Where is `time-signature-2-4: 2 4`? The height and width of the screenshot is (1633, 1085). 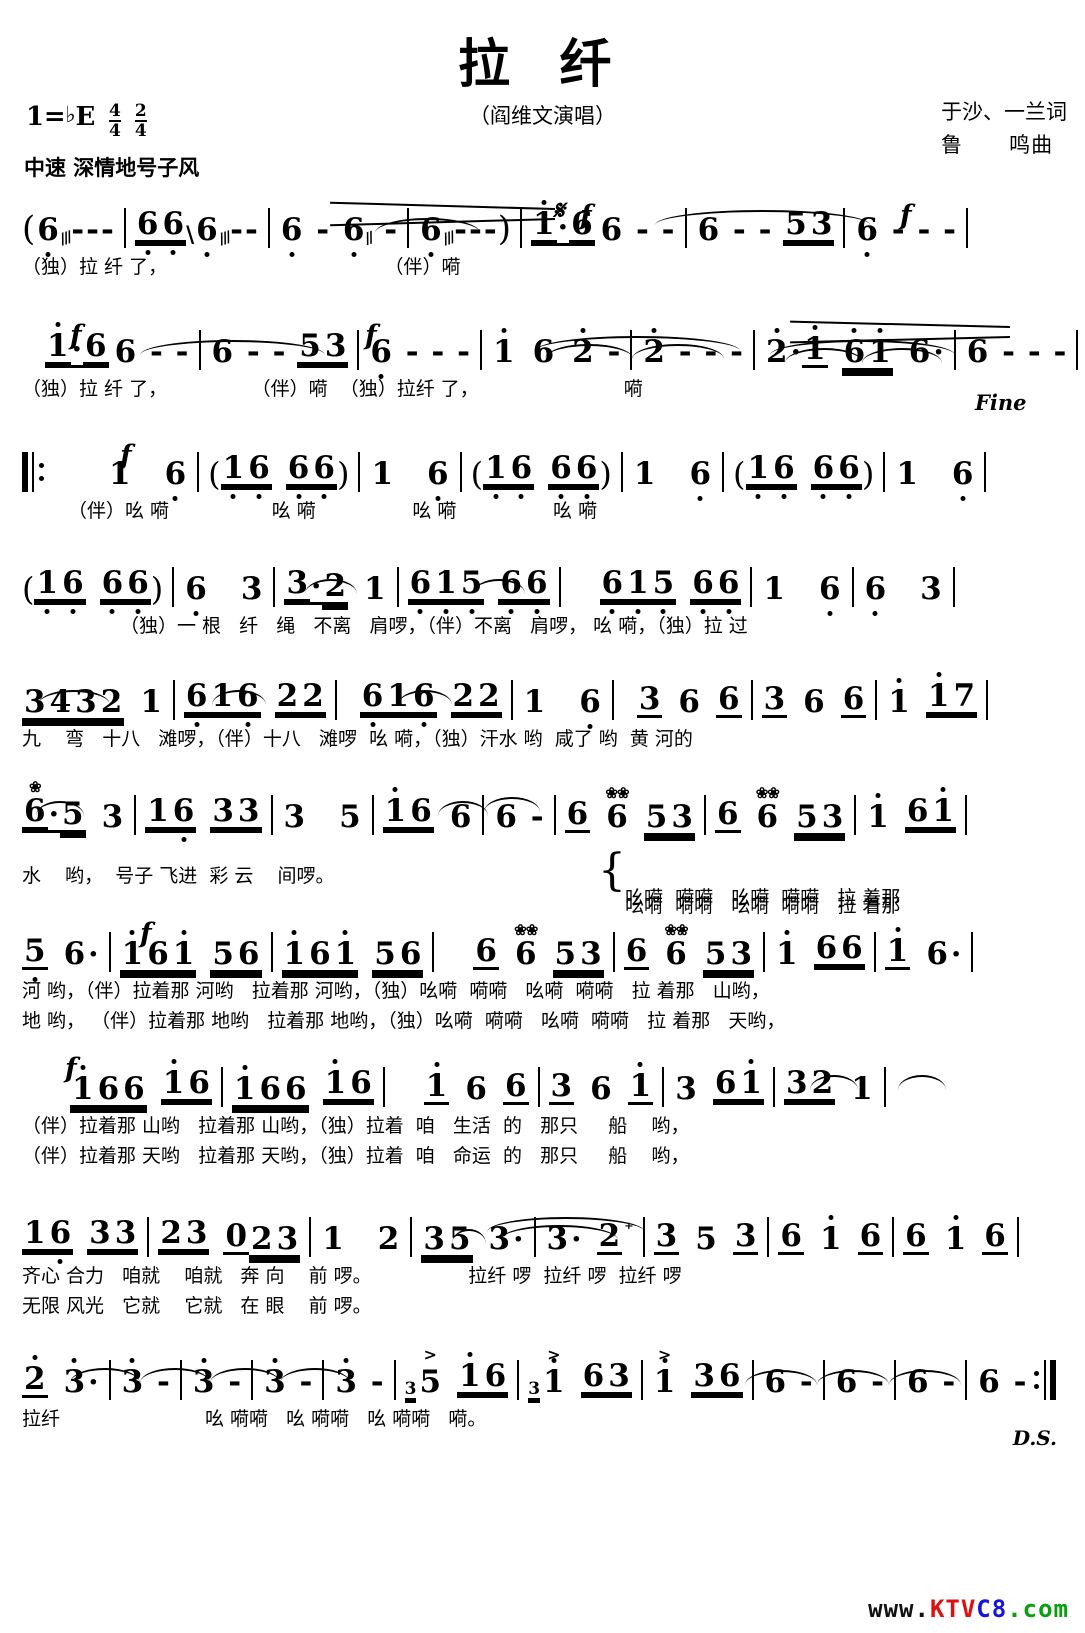 time-signature-2-4: 2 4 is located at coordinates (140, 121).